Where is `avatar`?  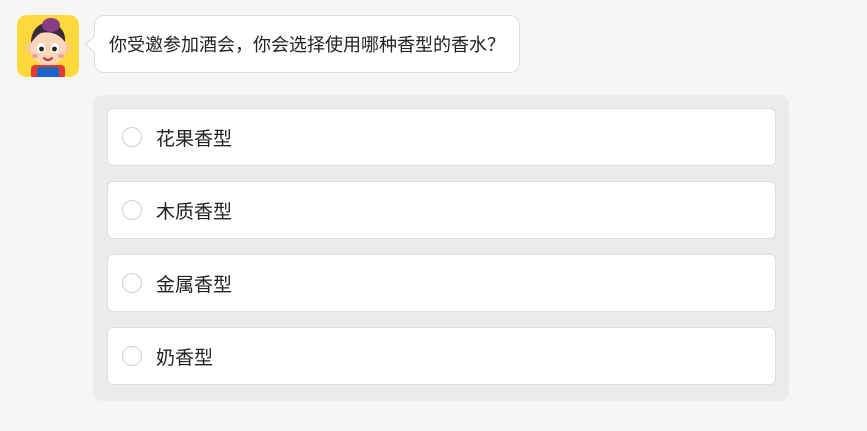
avatar is located at coordinates (48, 46).